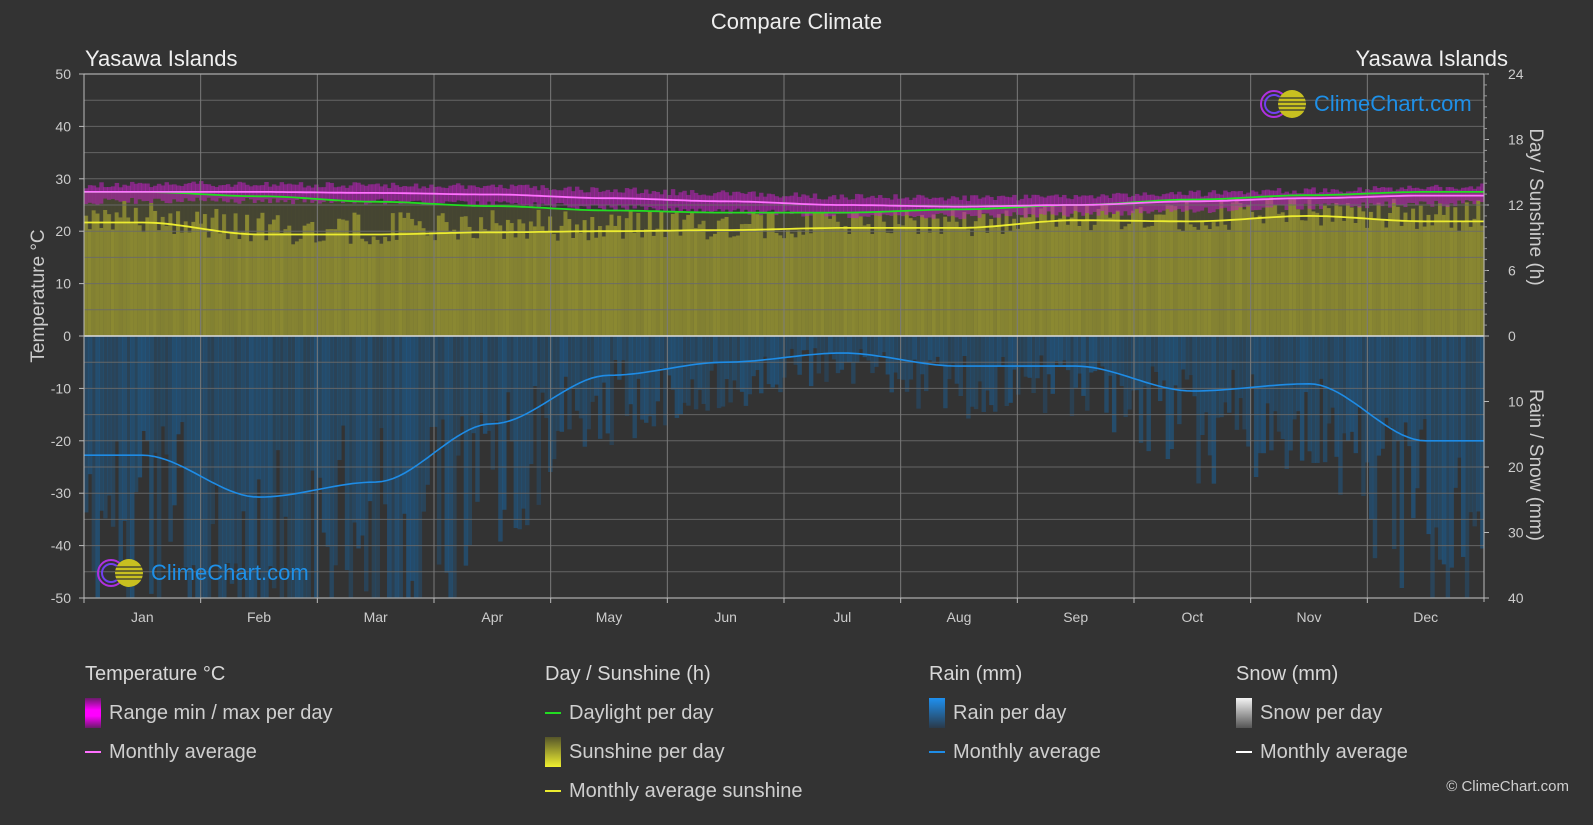  What do you see at coordinates (553, 713) in the screenshot?
I see `daylight-swatch` at bounding box center [553, 713].